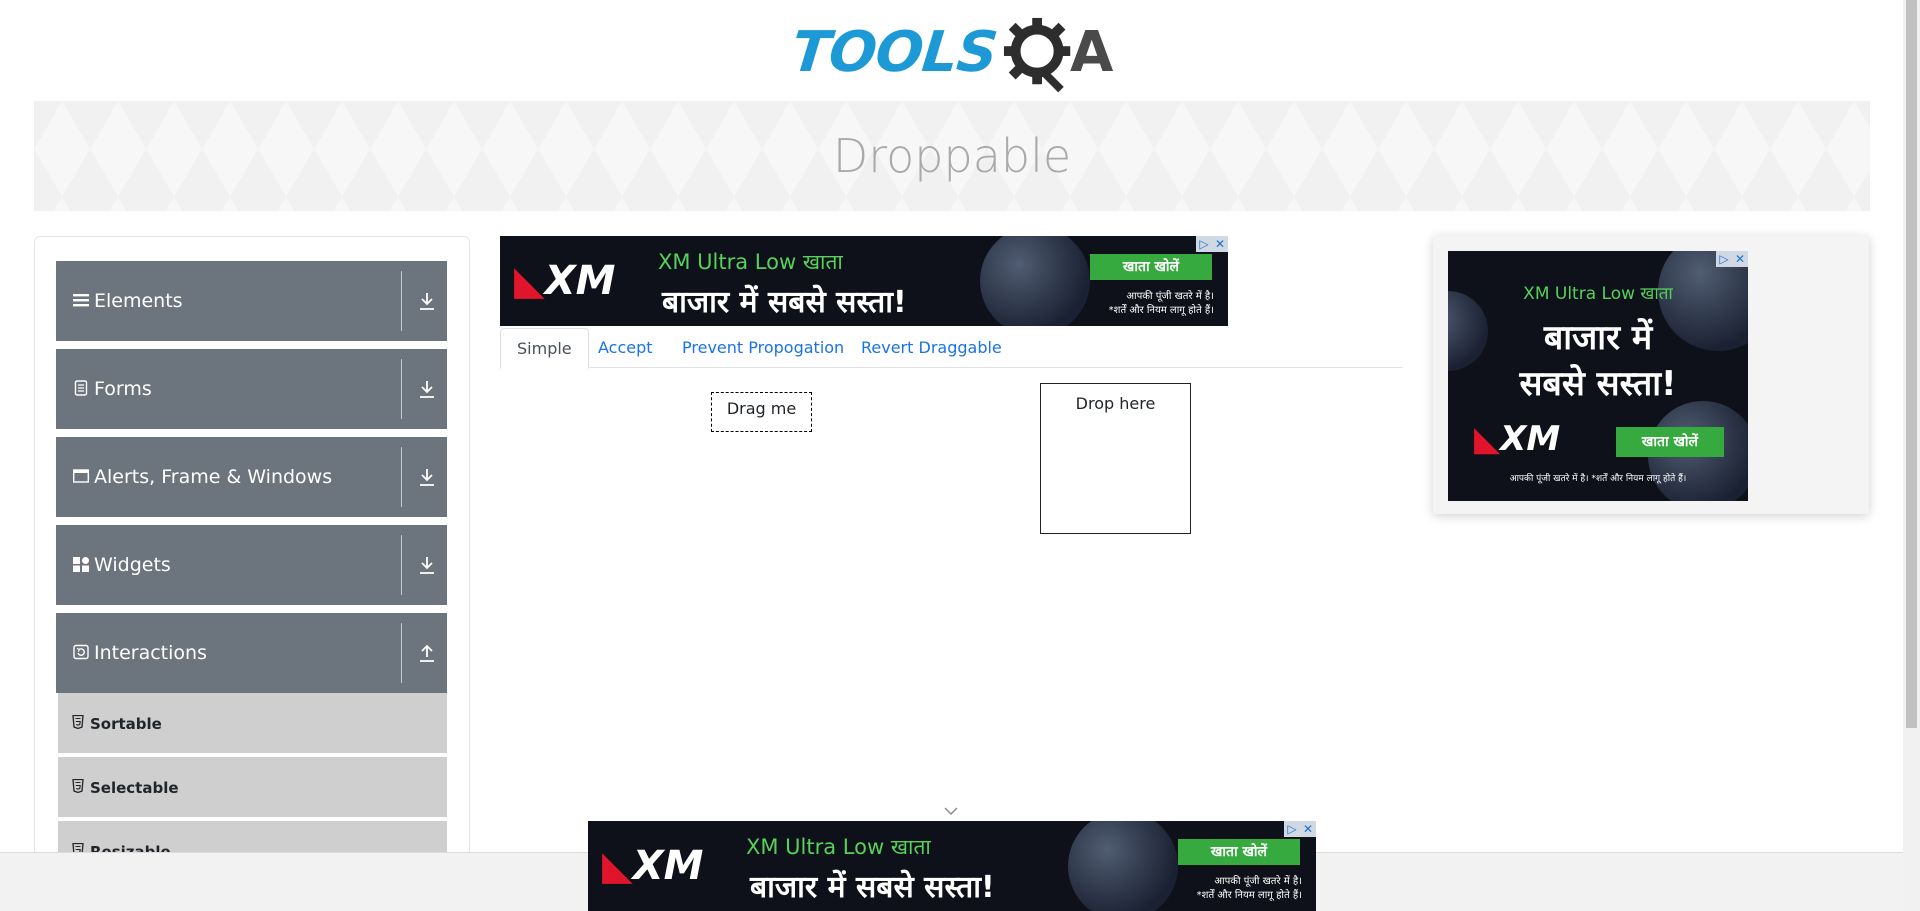  I want to click on chevron-down-icon, so click(951, 811).